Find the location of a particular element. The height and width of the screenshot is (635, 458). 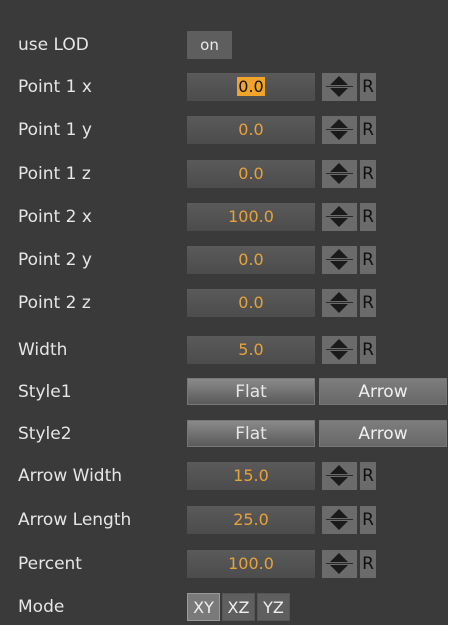

arrow-length-spinner is located at coordinates (339, 520).